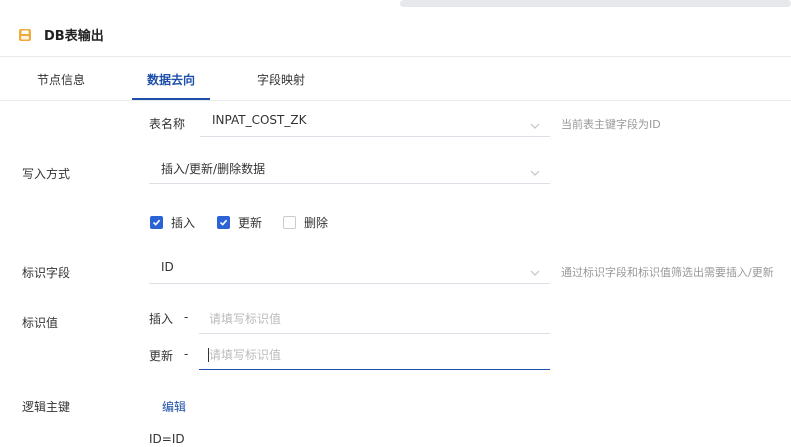  What do you see at coordinates (74, 36) in the screenshot?
I see `panel-title: DB表输出` at bounding box center [74, 36].